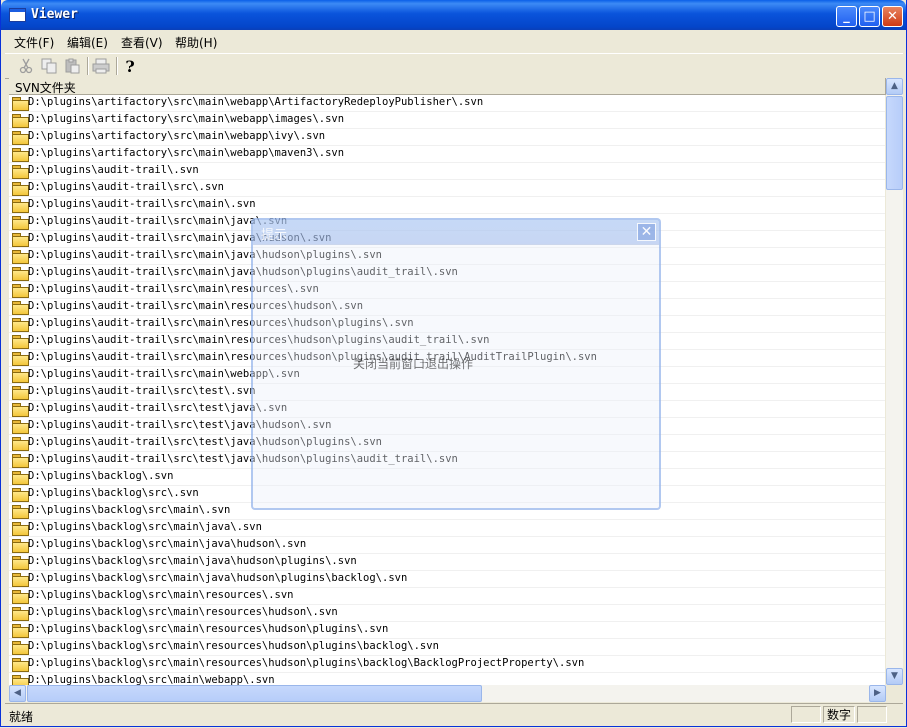 The width and height of the screenshot is (907, 728). I want to click on help-icon: ?, so click(130, 66).